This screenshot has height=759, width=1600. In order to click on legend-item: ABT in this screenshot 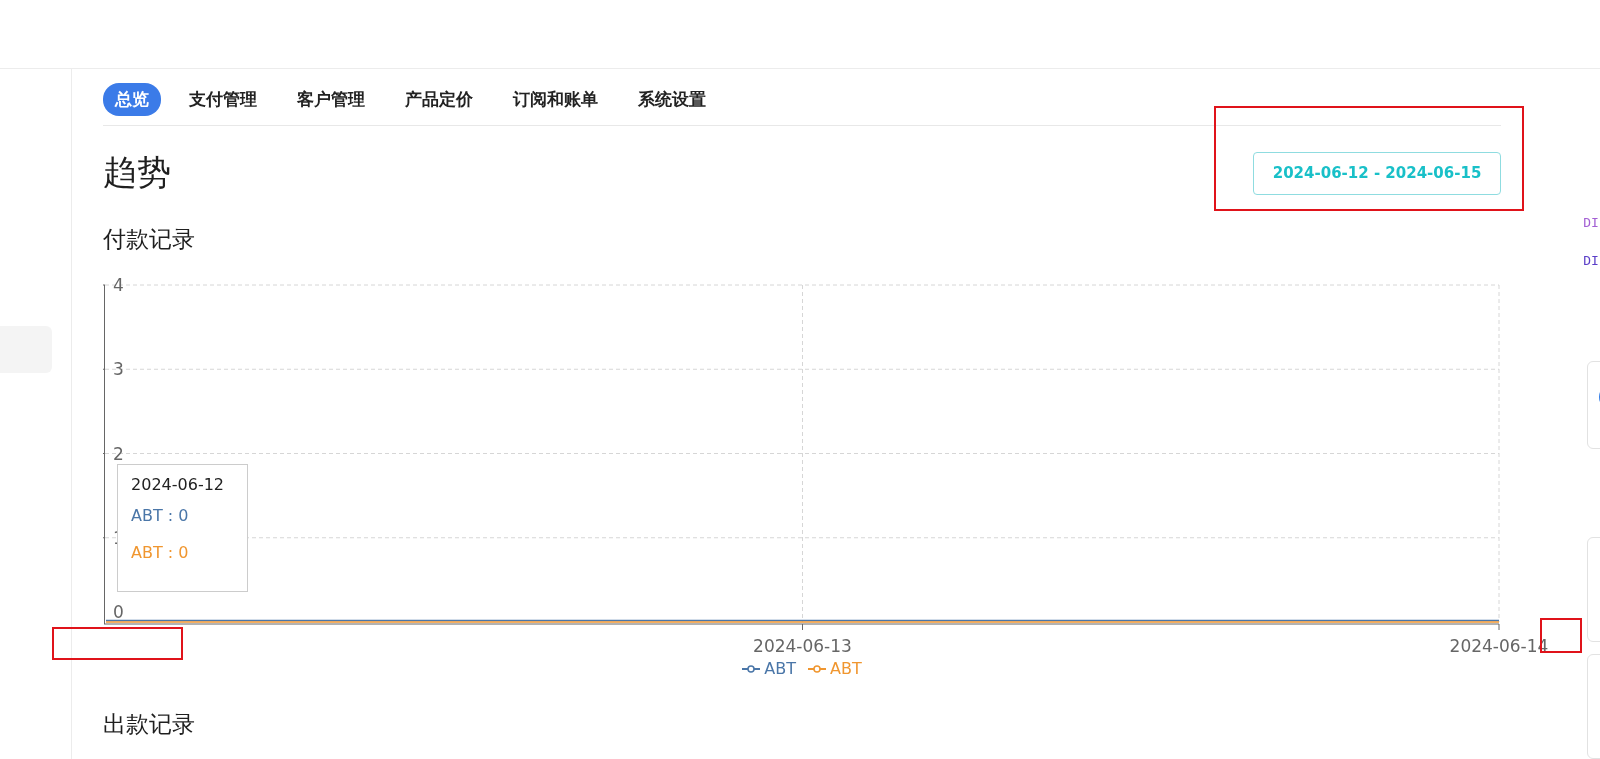, I will do `click(769, 668)`.